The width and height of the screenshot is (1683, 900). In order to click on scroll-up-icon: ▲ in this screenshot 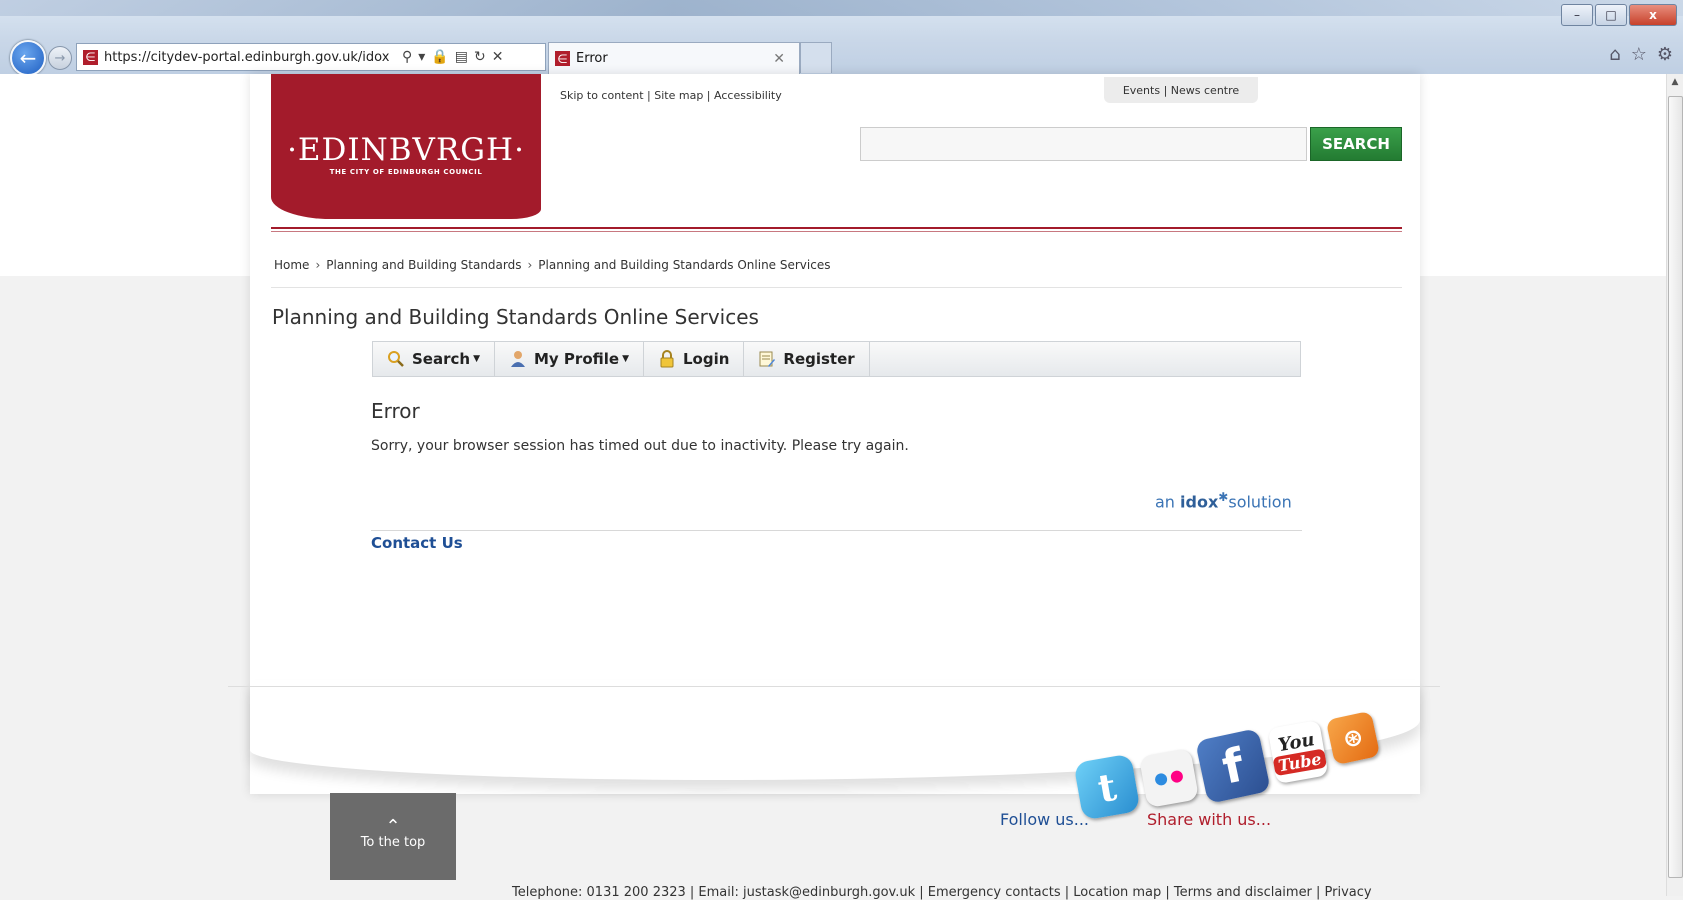, I will do `click(1675, 82)`.